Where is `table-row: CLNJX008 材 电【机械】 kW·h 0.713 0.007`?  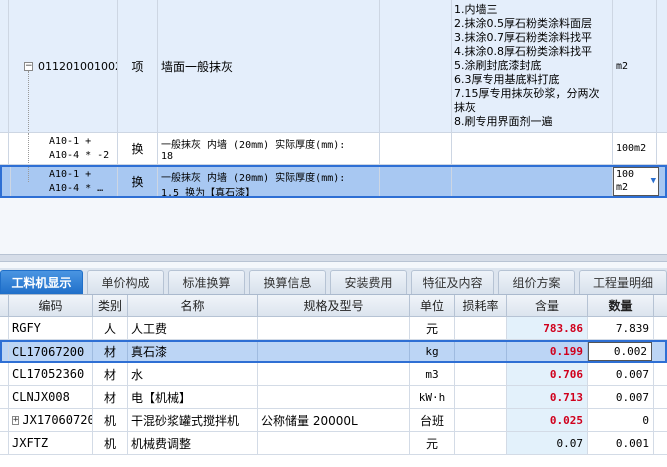
table-row: CLNJX008 材 电【机械】 kW·h 0.713 0.007 is located at coordinates (333, 397).